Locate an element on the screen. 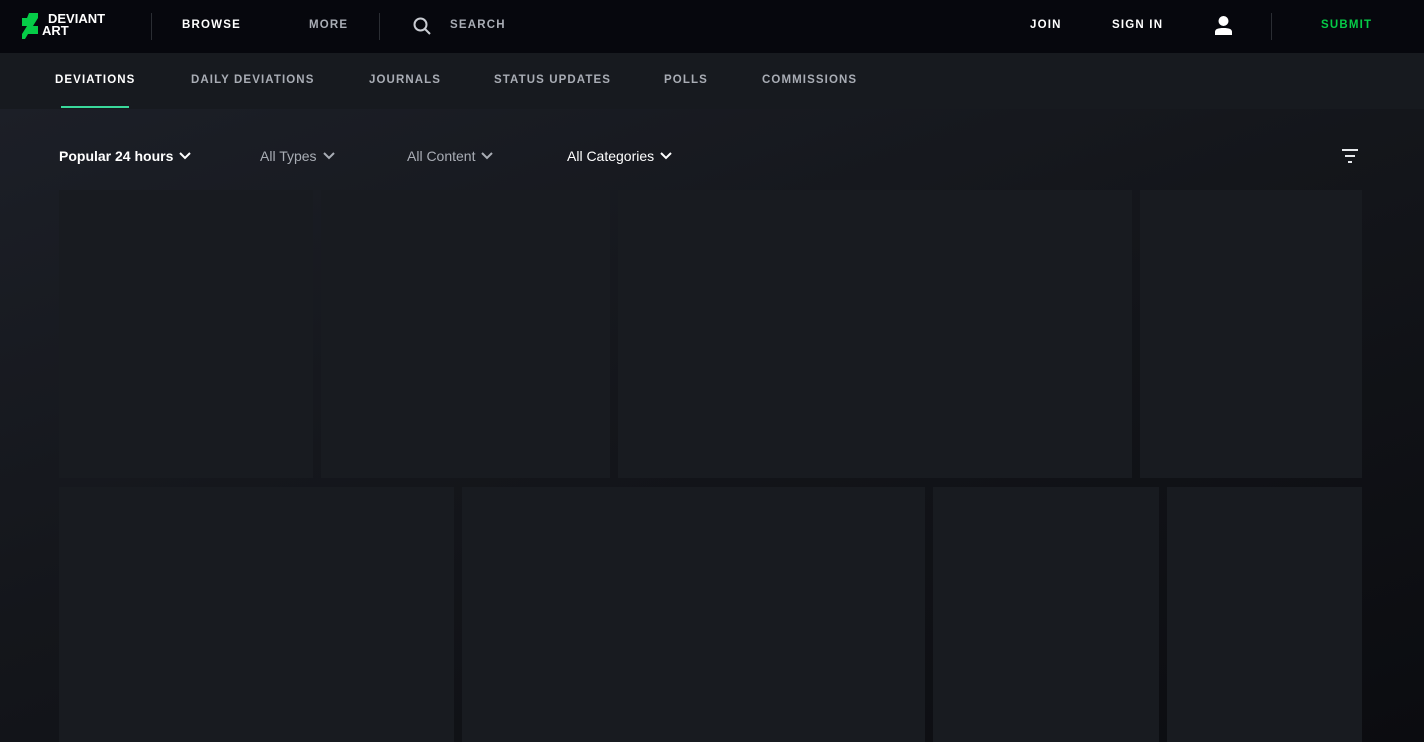 This screenshot has height=742, width=1424. deviantart-logo: DEVIANT ART is located at coordinates (69, 26).